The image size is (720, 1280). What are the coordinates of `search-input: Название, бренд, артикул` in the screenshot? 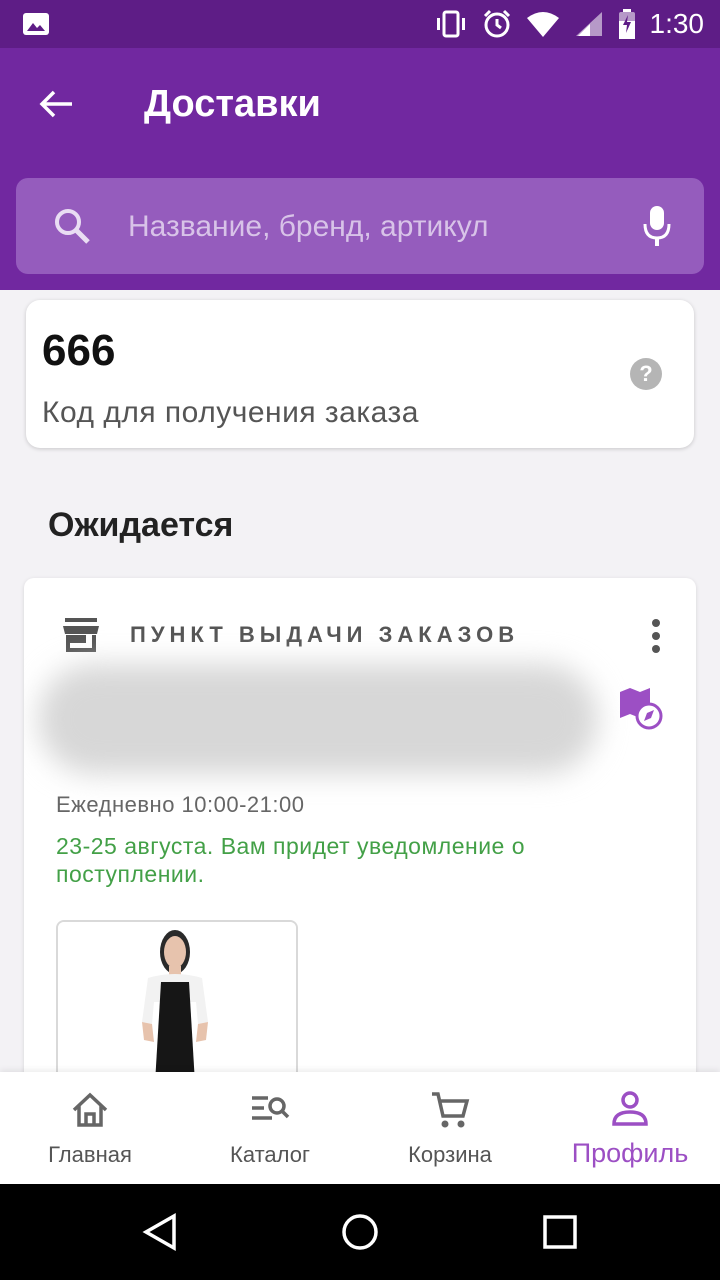 It's located at (308, 227).